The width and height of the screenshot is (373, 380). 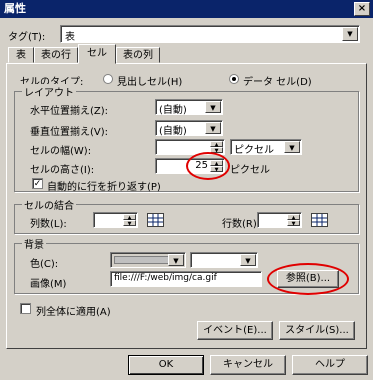 I want to click on halign-select: (自動) ▼, so click(x=189, y=107).